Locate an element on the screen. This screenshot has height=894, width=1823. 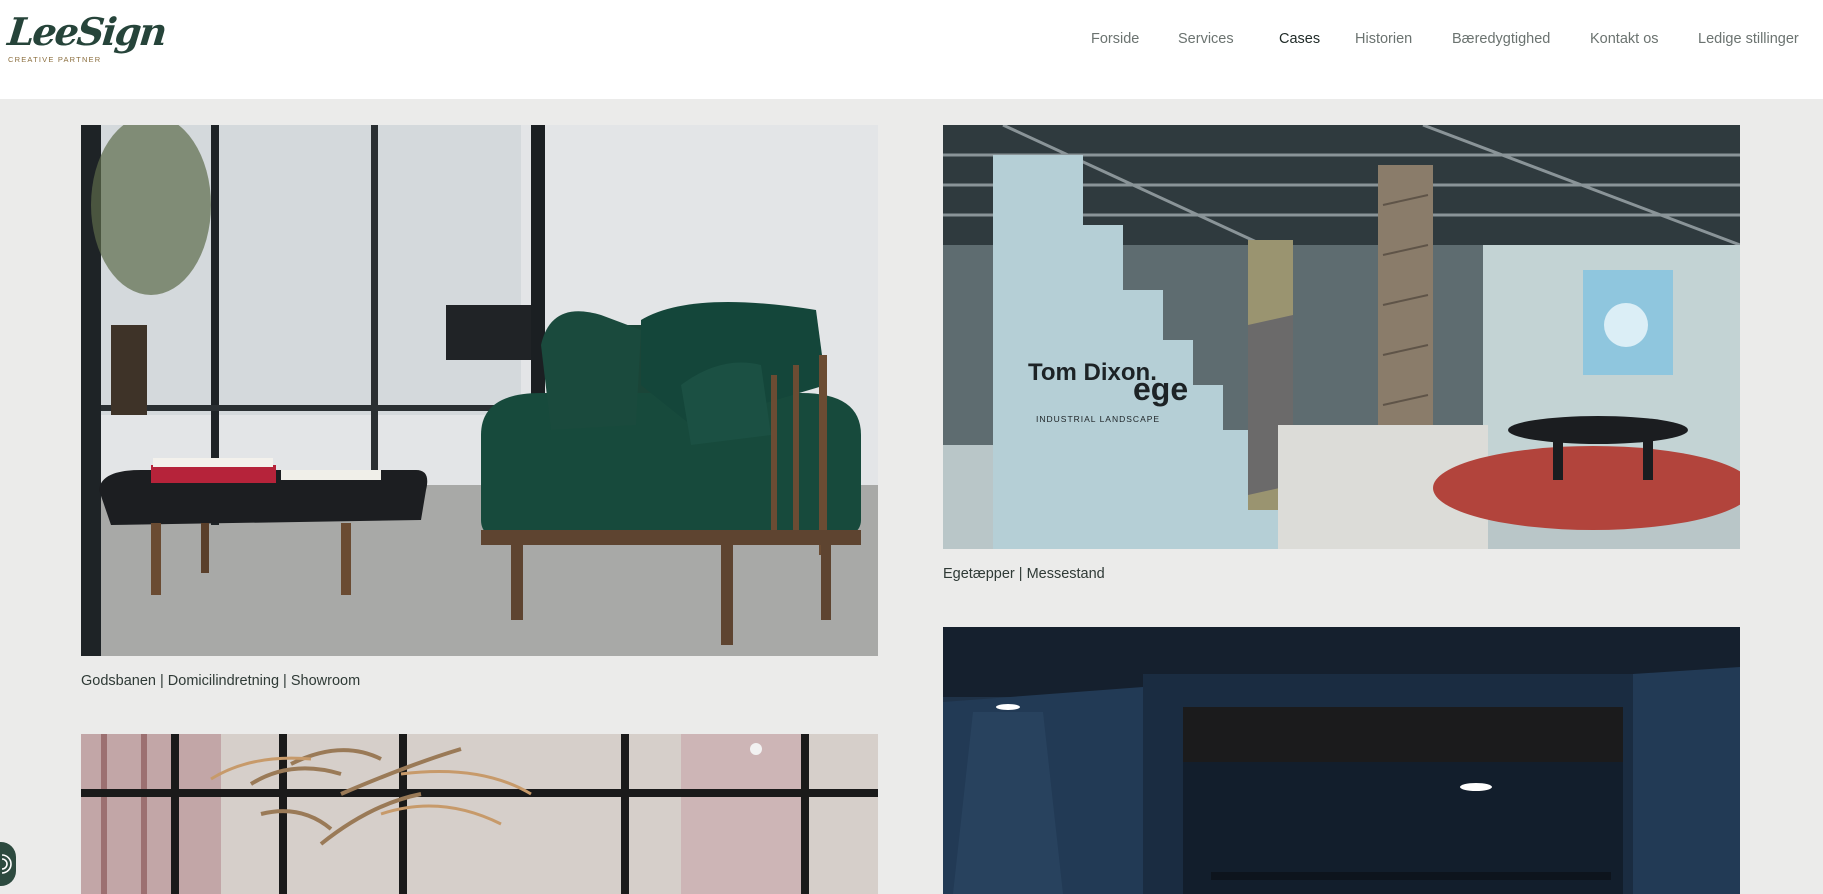
logo-tagline: CREATIVE PARTNER is located at coordinates (55, 59).